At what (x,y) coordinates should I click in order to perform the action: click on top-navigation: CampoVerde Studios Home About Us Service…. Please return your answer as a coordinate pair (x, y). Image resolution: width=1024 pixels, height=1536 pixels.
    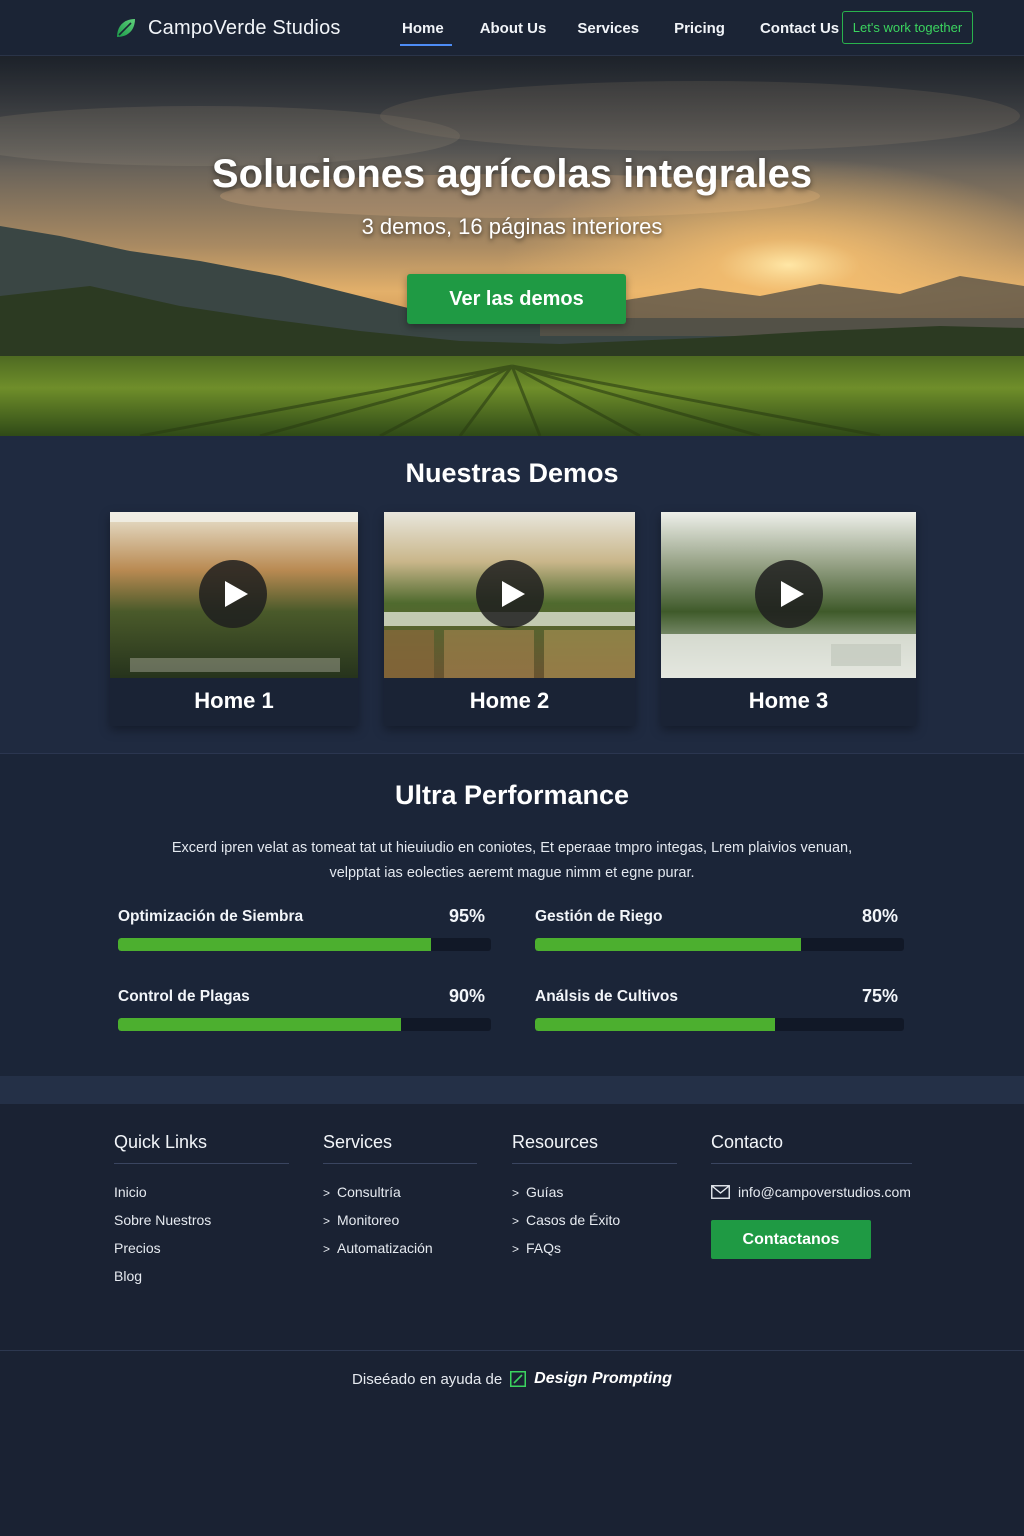
    Looking at the image, I should click on (512, 28).